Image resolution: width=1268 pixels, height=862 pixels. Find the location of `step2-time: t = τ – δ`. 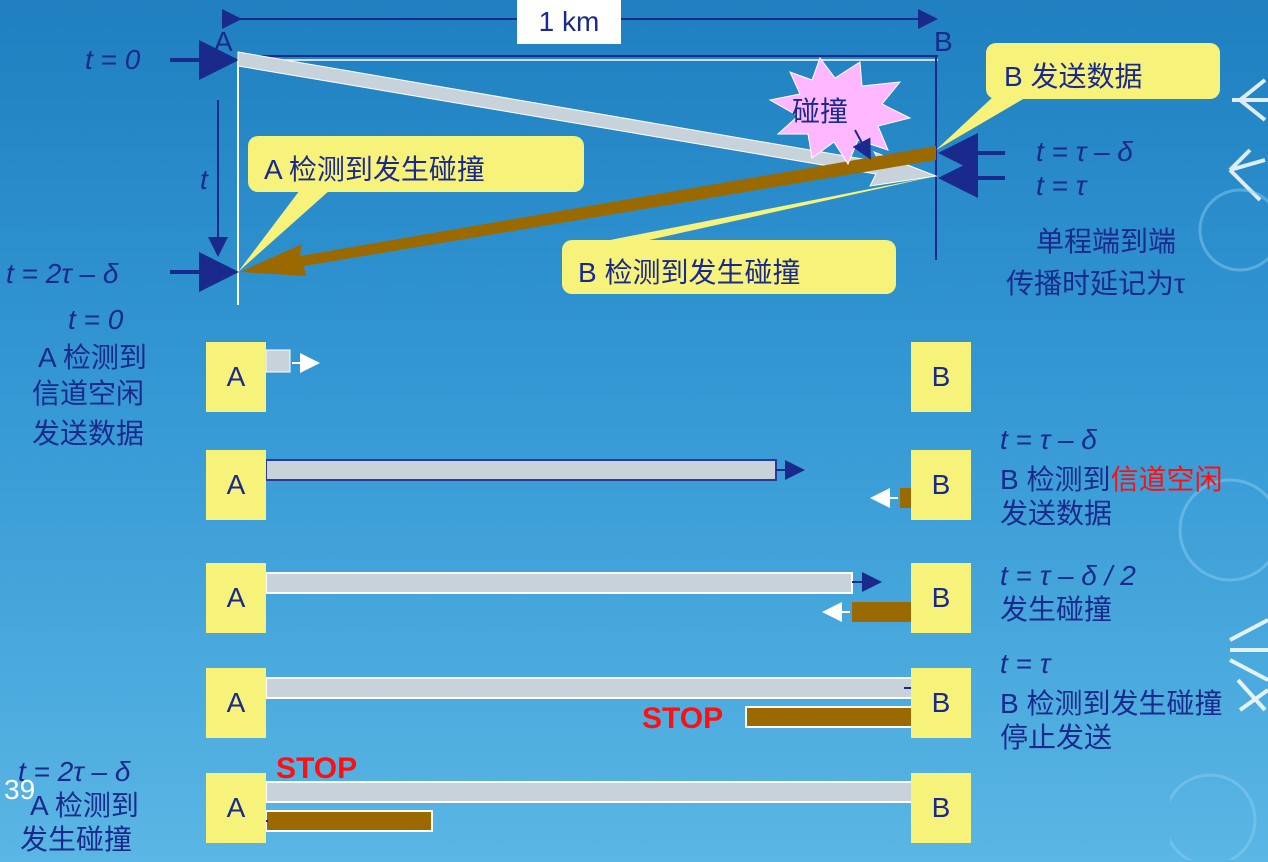

step2-time: t = τ – δ is located at coordinates (1048, 439).